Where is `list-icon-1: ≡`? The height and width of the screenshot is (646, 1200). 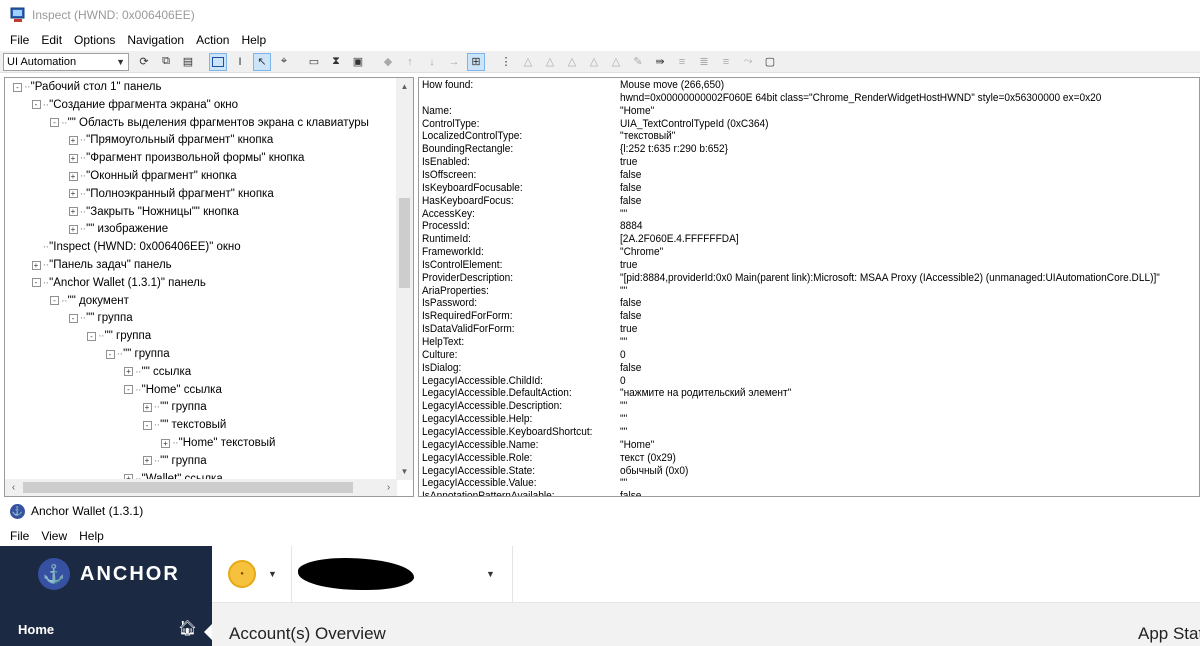
list-icon-1: ≡ is located at coordinates (682, 62).